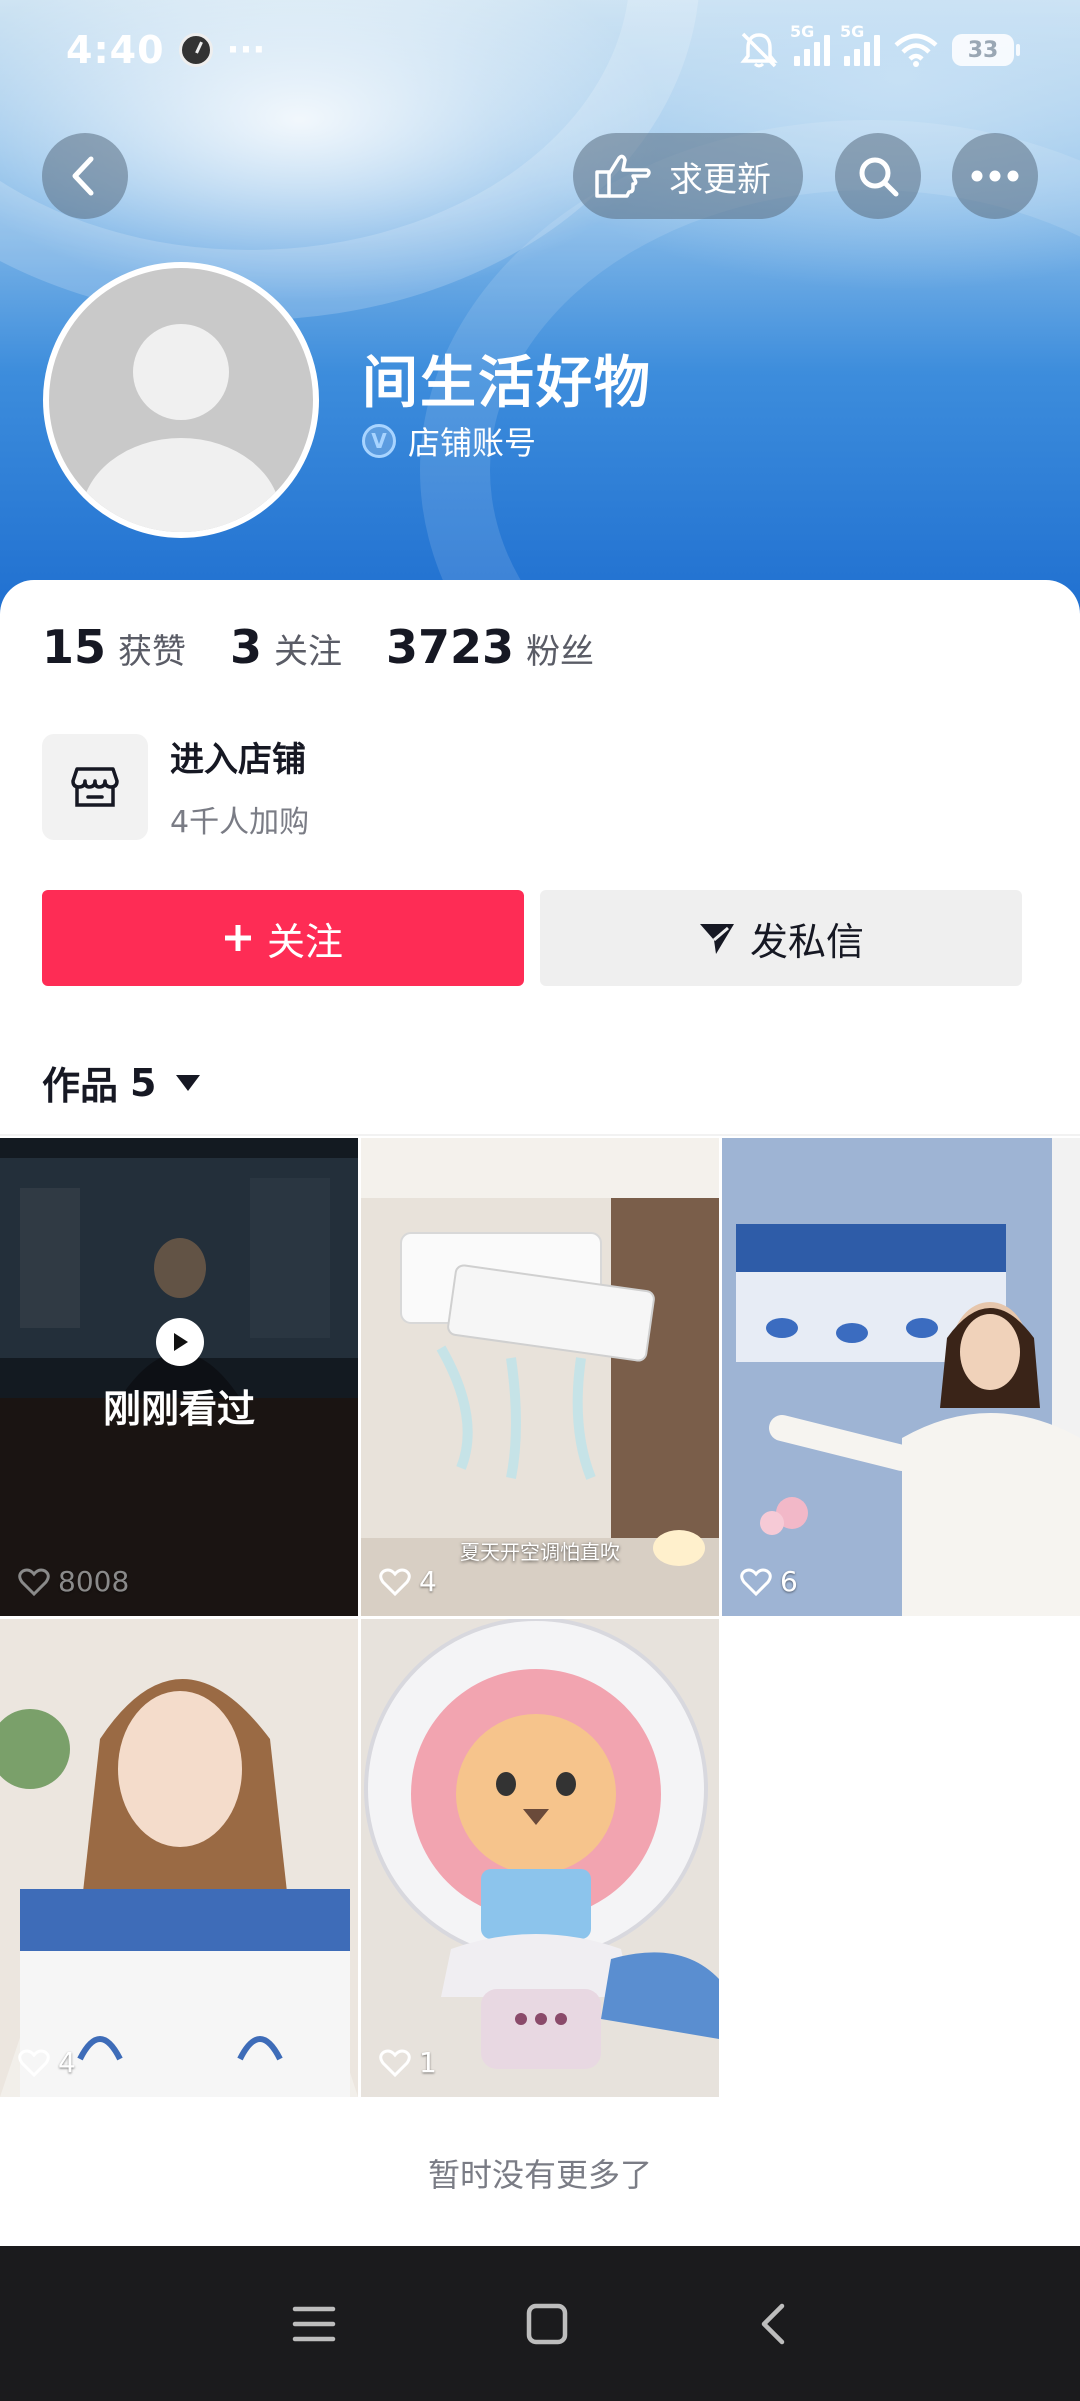  Describe the element at coordinates (74, 647) in the screenshot. I see `stat-value: 15` at that location.